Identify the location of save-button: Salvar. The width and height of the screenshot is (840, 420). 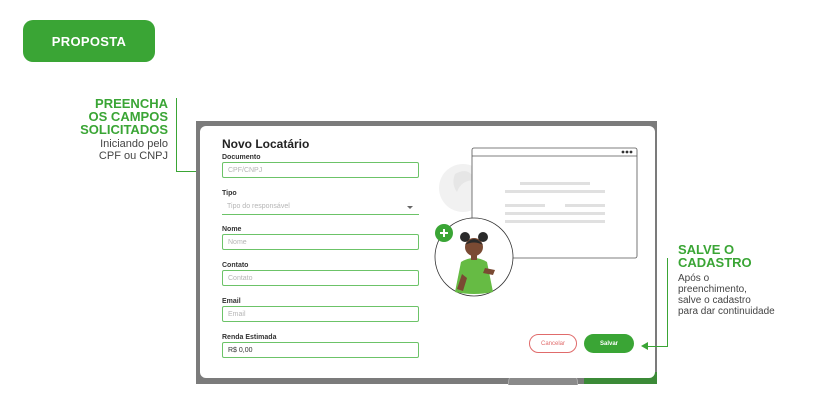
(609, 343).